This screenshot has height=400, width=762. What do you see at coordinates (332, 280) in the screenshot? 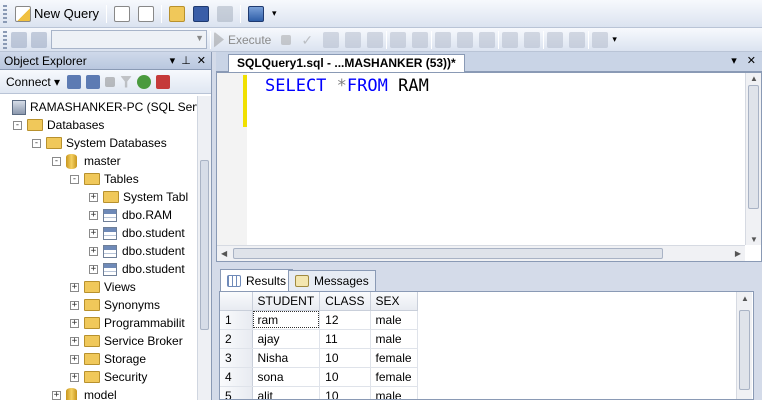
I see `tab-messages: Messages` at bounding box center [332, 280].